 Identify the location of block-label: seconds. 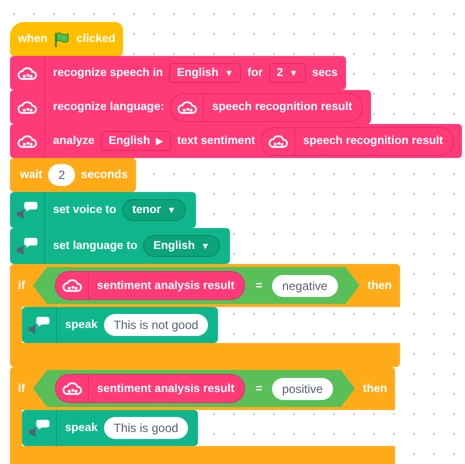
(104, 175).